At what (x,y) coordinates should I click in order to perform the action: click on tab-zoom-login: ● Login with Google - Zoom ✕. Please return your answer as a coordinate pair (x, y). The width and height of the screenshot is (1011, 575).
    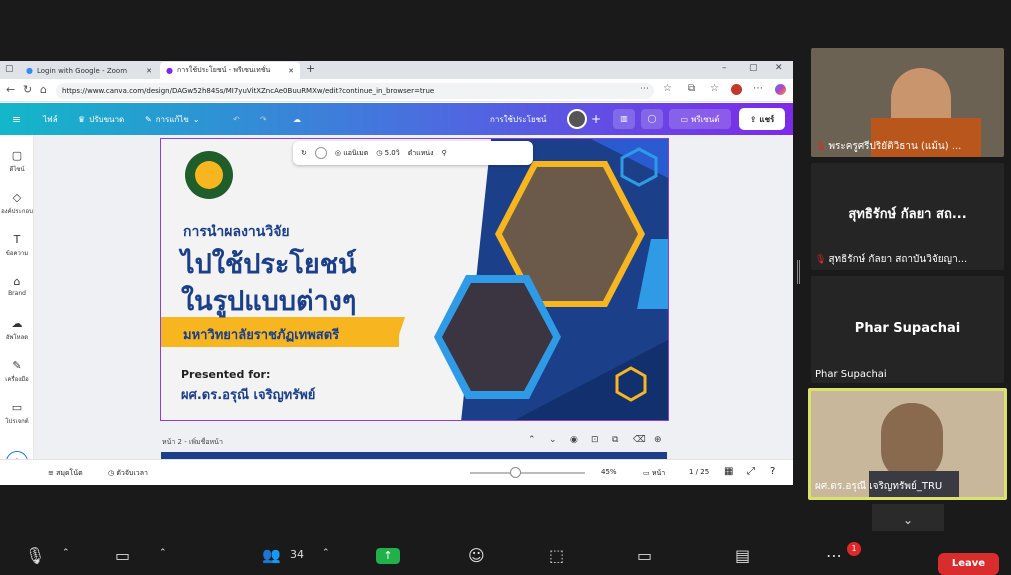
    Looking at the image, I should click on (89, 70).